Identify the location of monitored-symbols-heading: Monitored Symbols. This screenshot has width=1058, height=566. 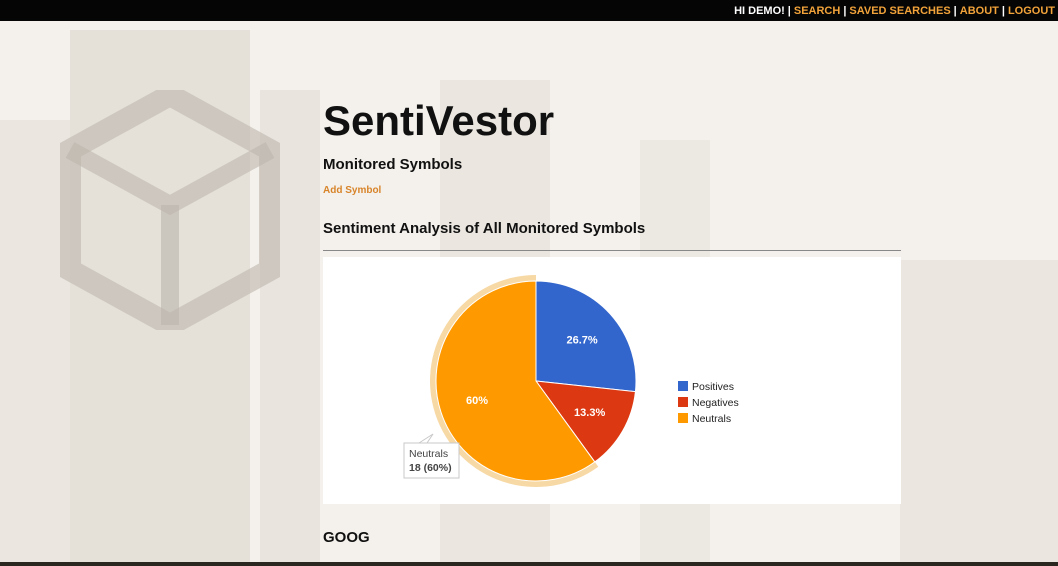
(393, 164).